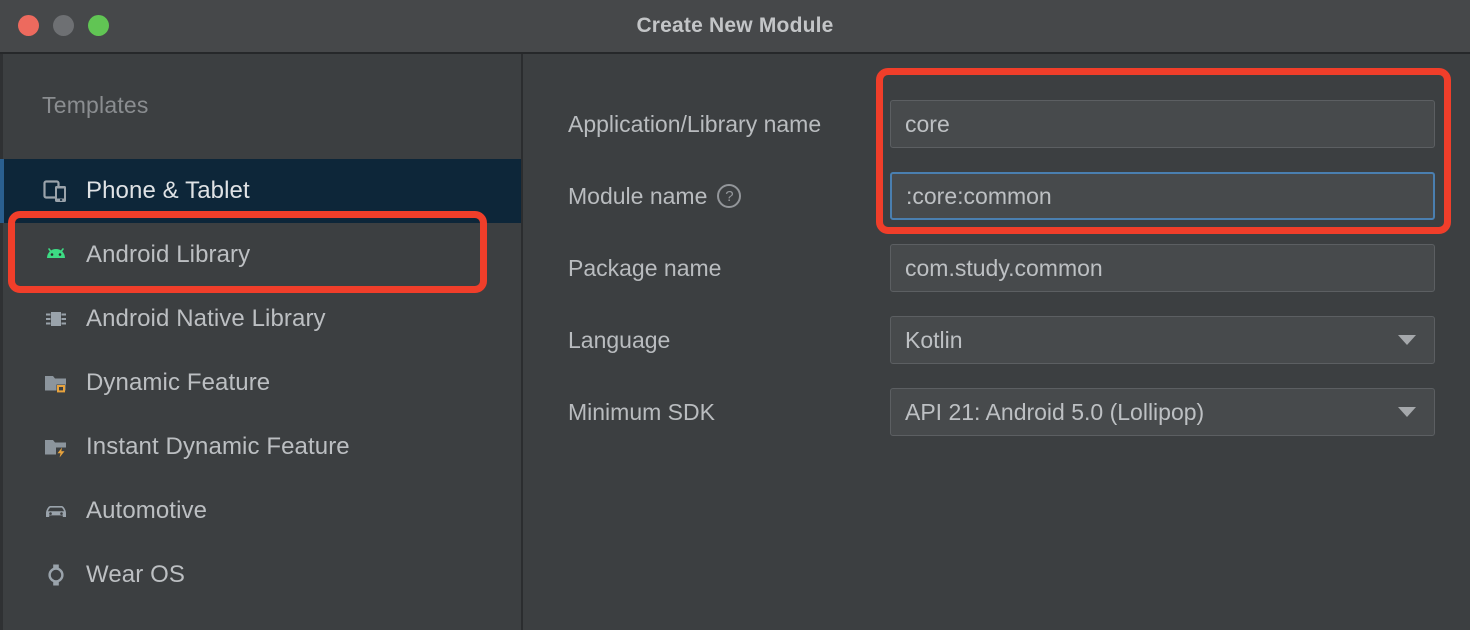 This screenshot has width=1470, height=630. I want to click on sidebar-item-label: Instant Dynamic Feature, so click(218, 446).